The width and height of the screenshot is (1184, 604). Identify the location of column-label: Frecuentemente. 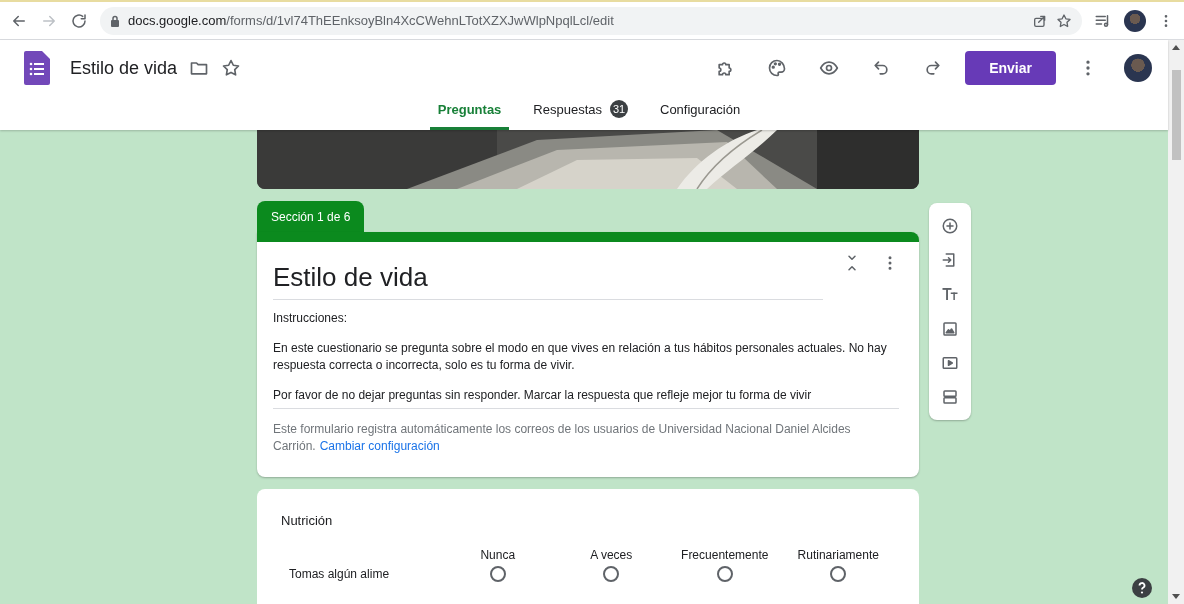
(725, 555).